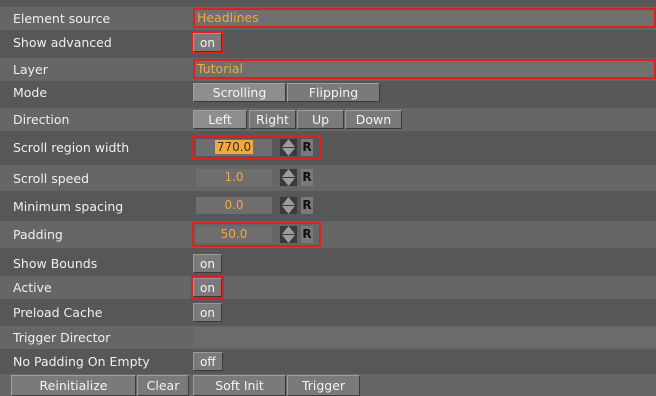  Describe the element at coordinates (328, 178) in the screenshot. I see `row-scroll-speed: Scroll speed 1.0 R` at that location.